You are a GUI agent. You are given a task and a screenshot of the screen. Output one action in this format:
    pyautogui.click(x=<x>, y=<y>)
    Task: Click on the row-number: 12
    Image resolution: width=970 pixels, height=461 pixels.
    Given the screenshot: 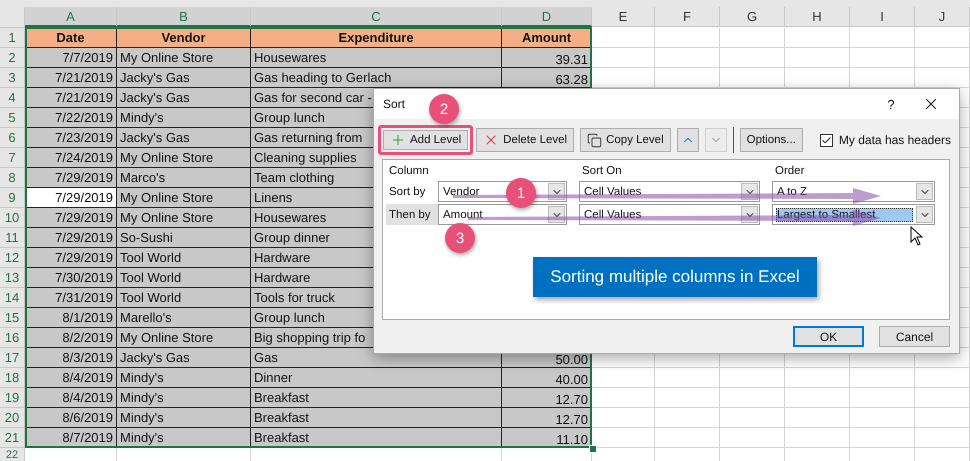 What is the action you would take?
    pyautogui.click(x=12, y=258)
    